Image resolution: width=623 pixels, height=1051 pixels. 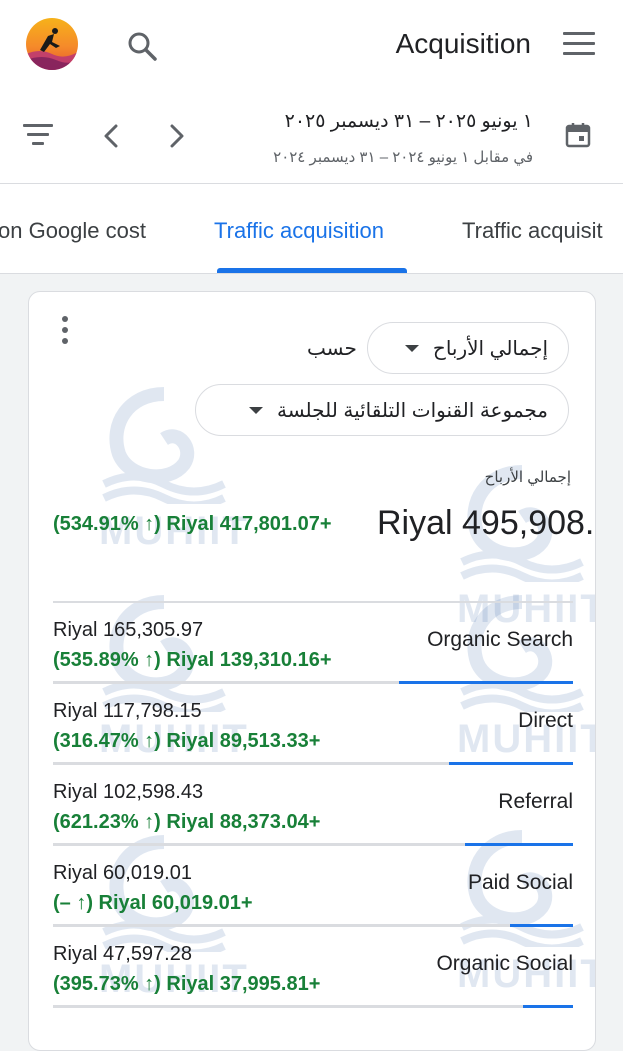 I want to click on channel-change: (535.89% ↑) Riyal 139,310.16+, so click(x=192, y=660).